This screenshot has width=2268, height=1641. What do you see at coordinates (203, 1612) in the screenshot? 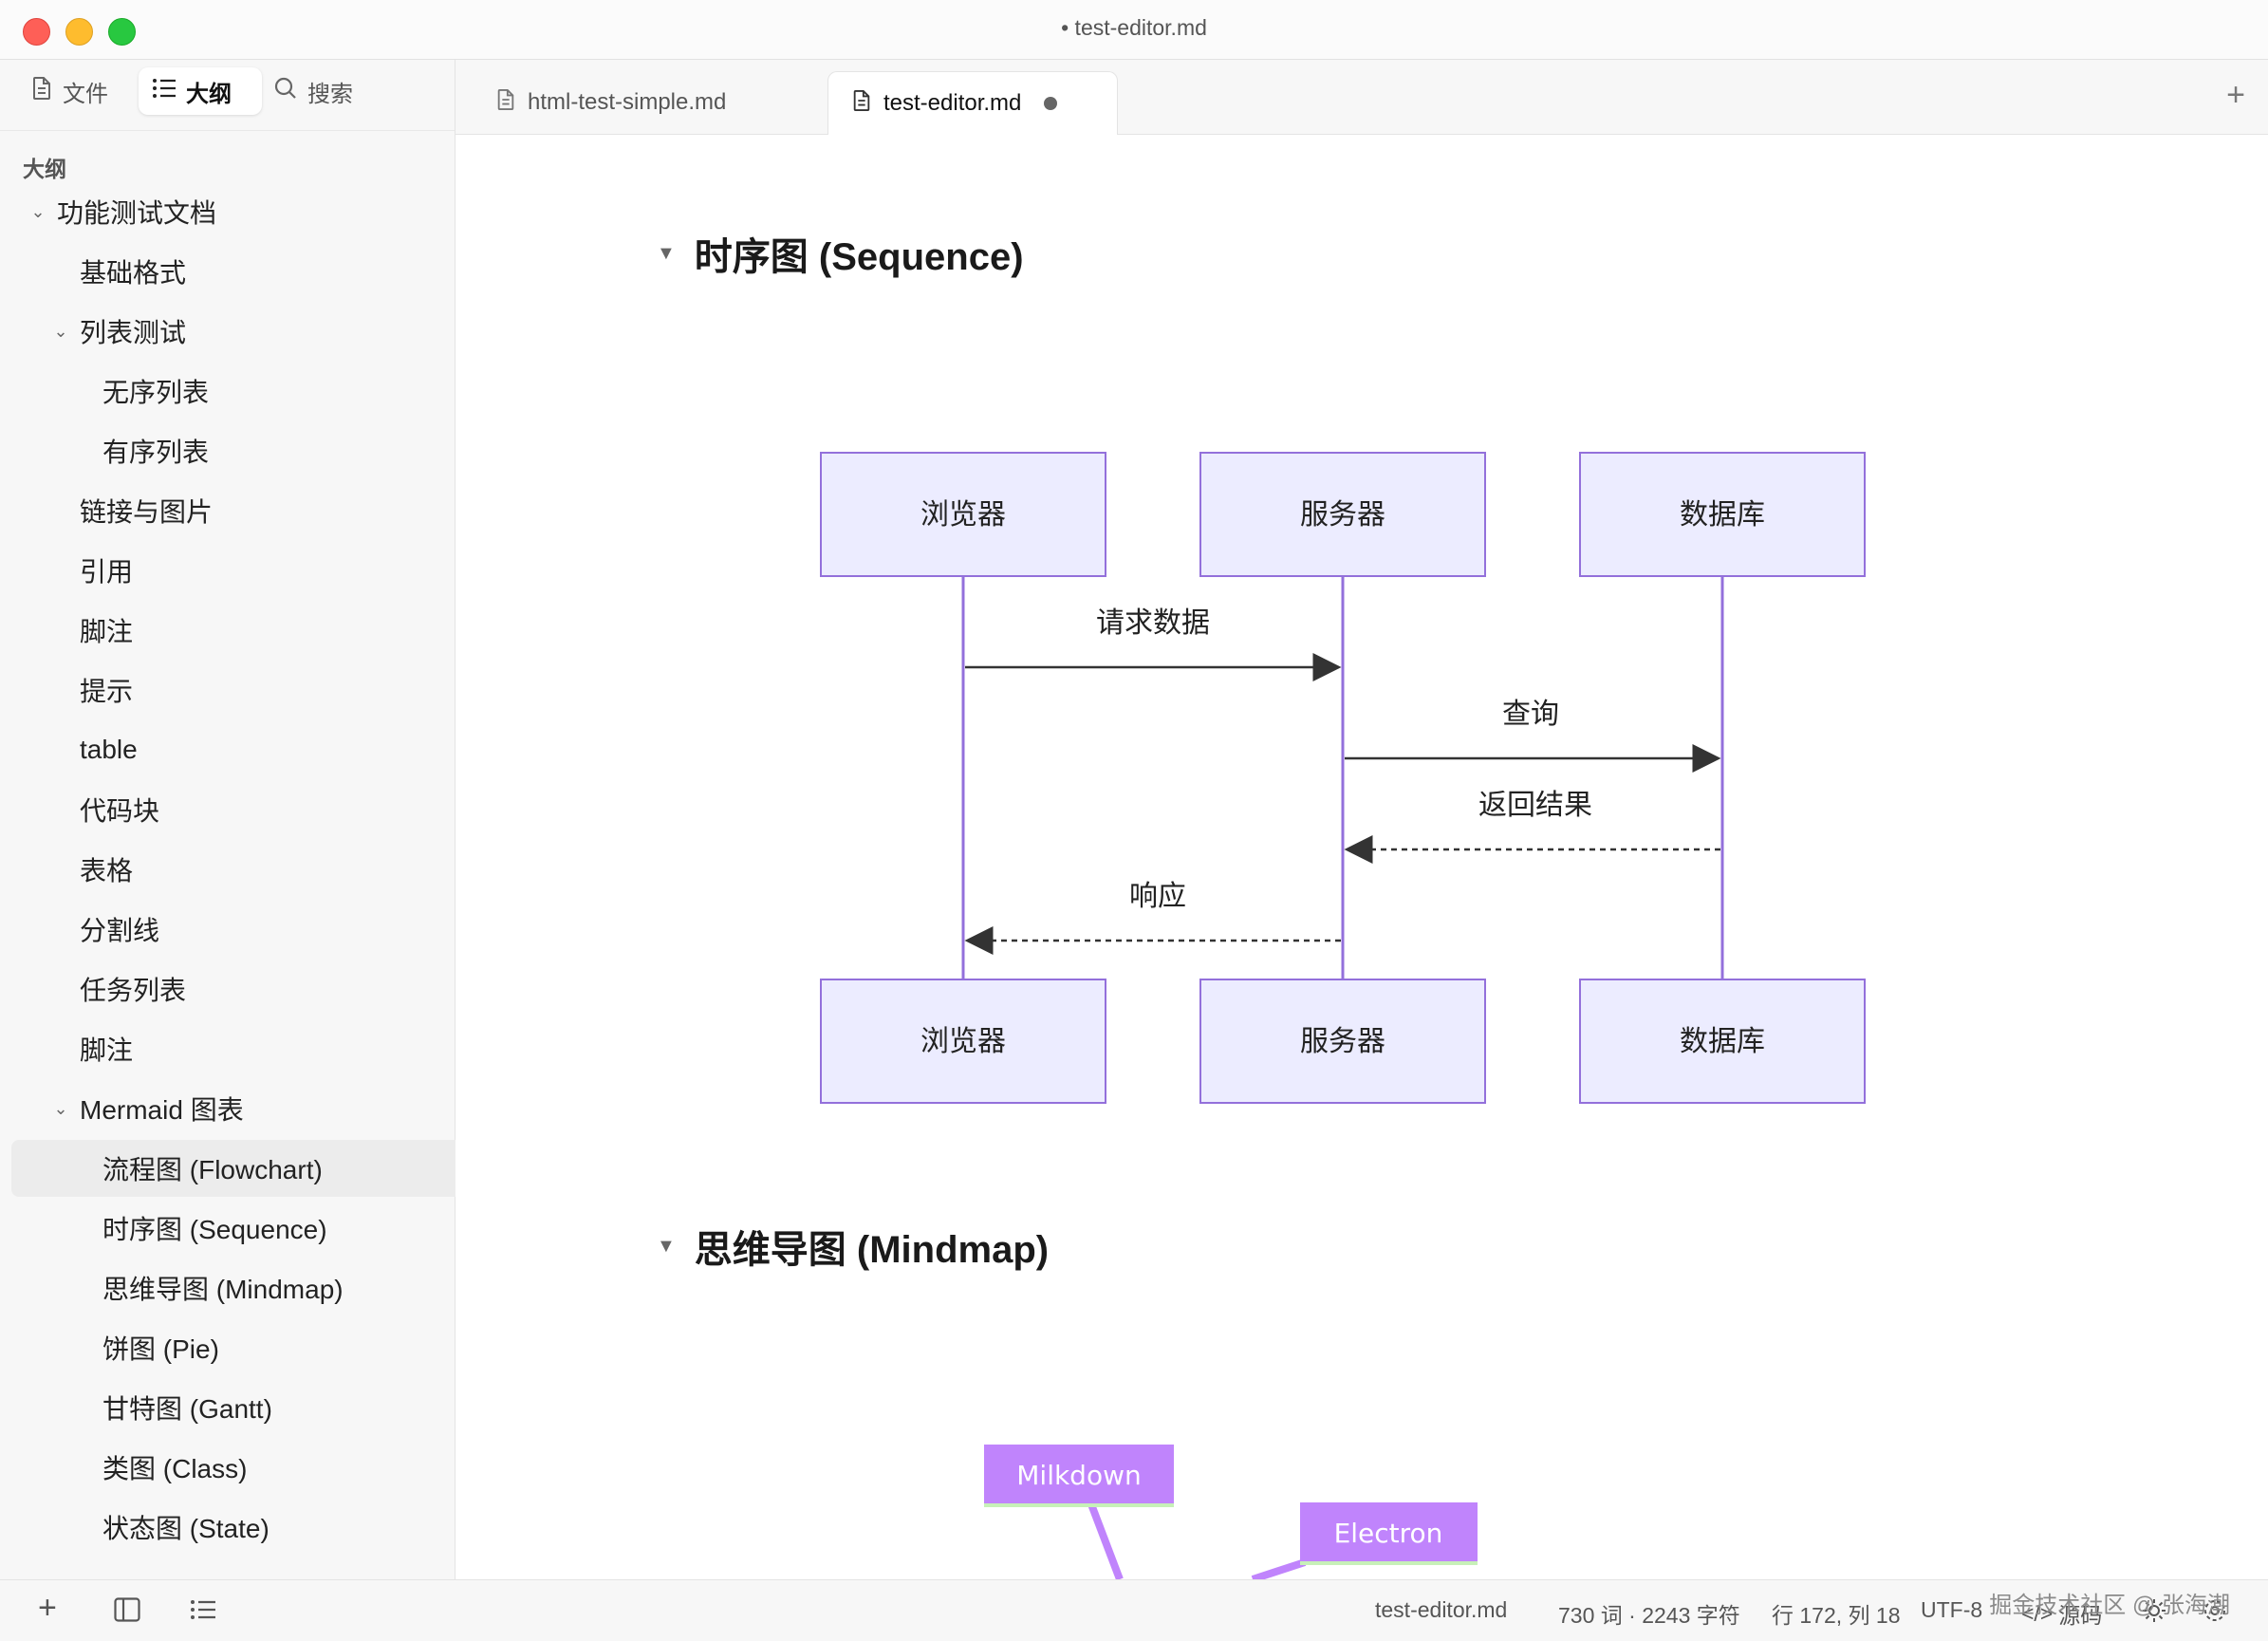
I see `outline-list-icon` at bounding box center [203, 1612].